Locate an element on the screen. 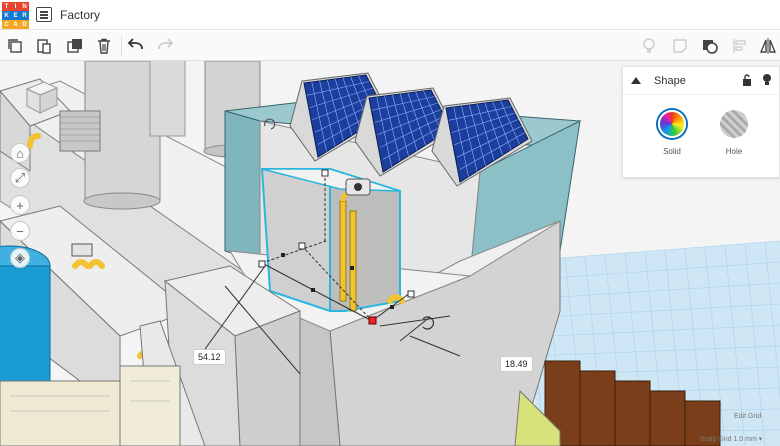 This screenshot has width=780, height=446. zoom-out-icon: − is located at coordinates (20, 231).